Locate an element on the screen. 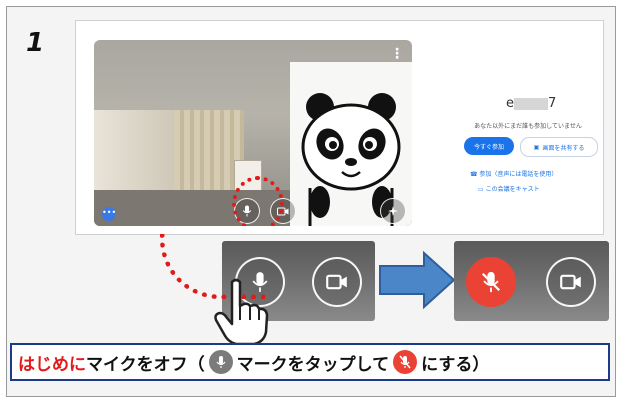  phone-audio-label: 参加（音声には電話を使用） is located at coordinates (518, 174).